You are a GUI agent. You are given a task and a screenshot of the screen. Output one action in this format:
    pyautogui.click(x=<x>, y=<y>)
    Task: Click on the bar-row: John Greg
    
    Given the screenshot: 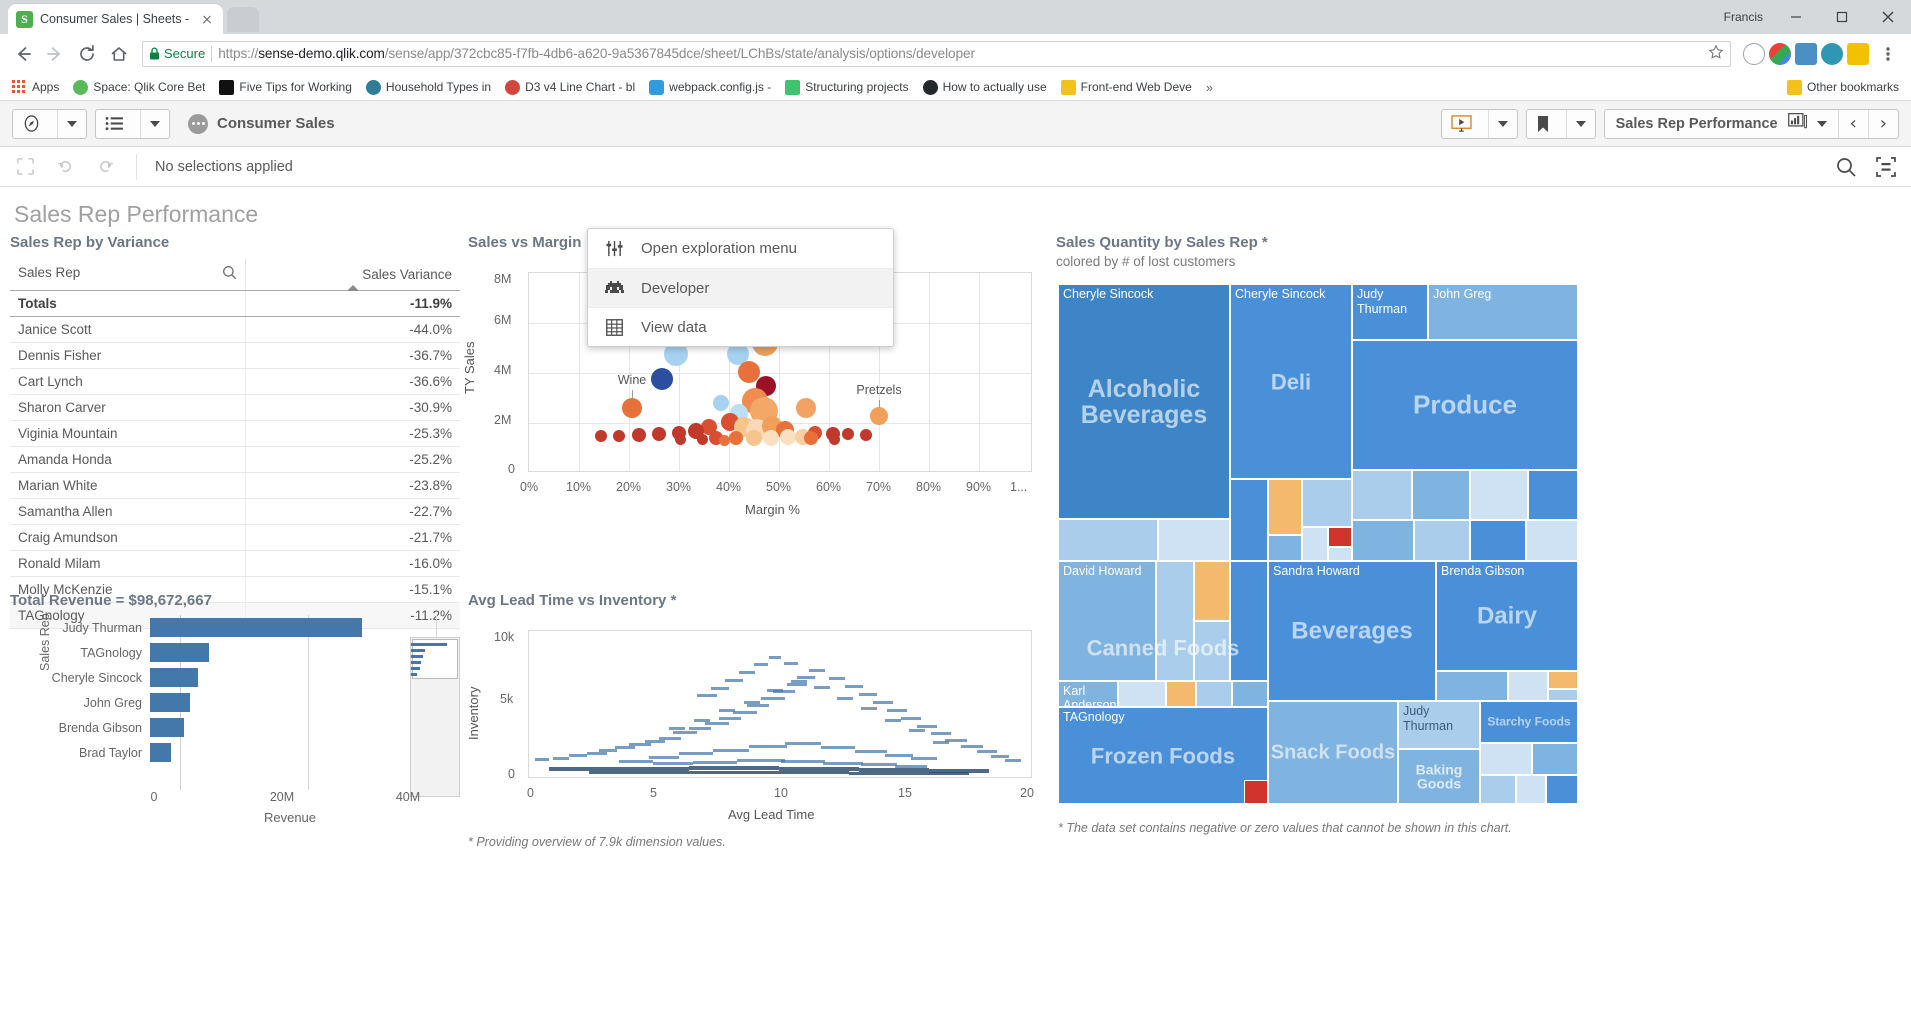 What is the action you would take?
    pyautogui.click(x=250, y=702)
    